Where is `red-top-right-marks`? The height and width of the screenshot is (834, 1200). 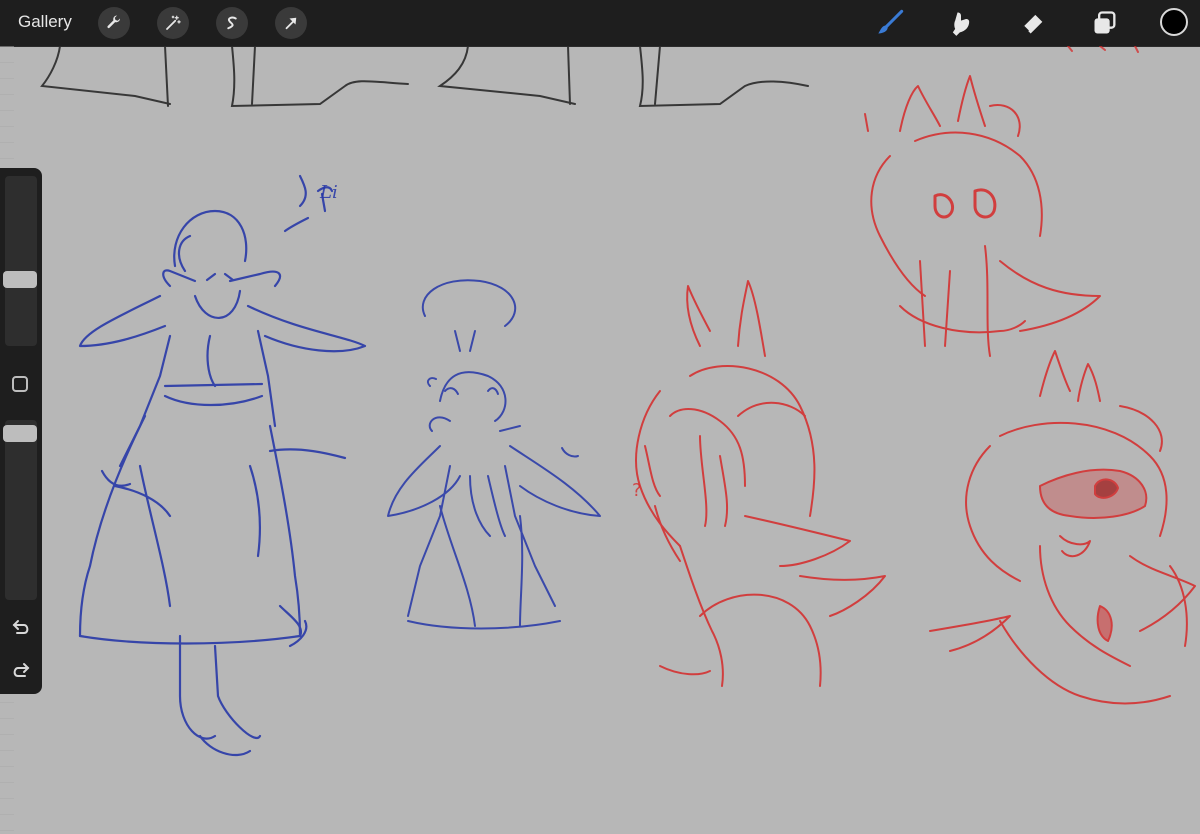
red-top-right-marks is located at coordinates (1103, 49).